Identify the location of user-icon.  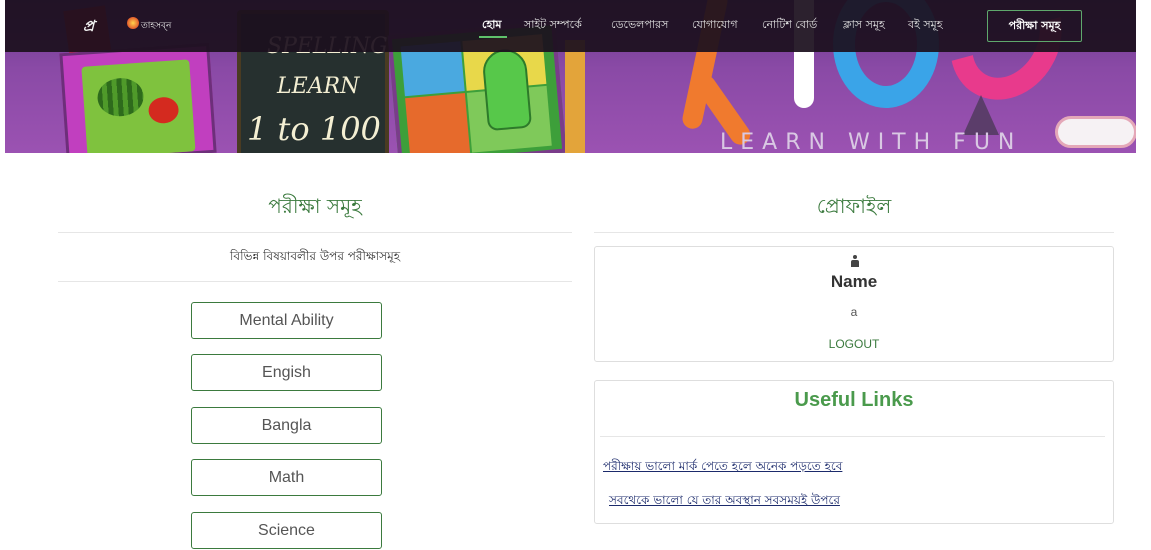
(855, 261).